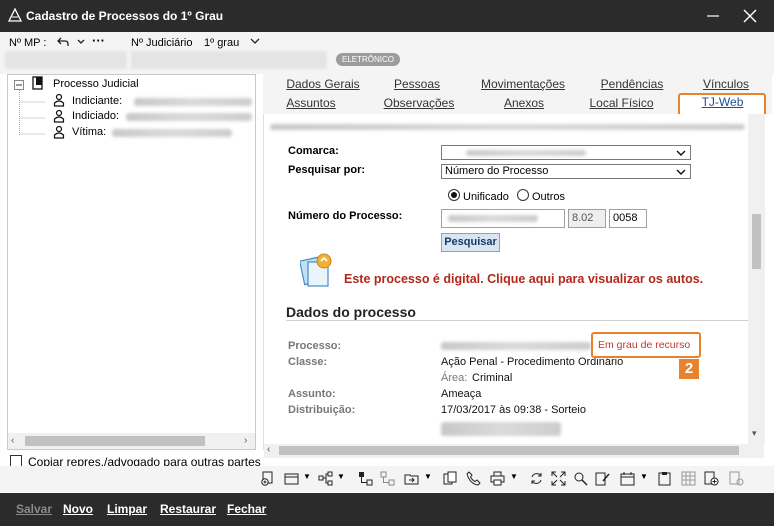 The image size is (774, 526). What do you see at coordinates (127, 509) in the screenshot?
I see `limpar-button: Limpar` at bounding box center [127, 509].